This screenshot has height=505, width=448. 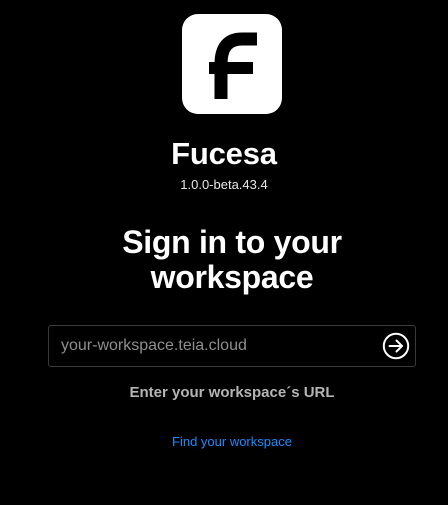 I want to click on page-title: Sign in to your workspace, so click(x=224, y=260).